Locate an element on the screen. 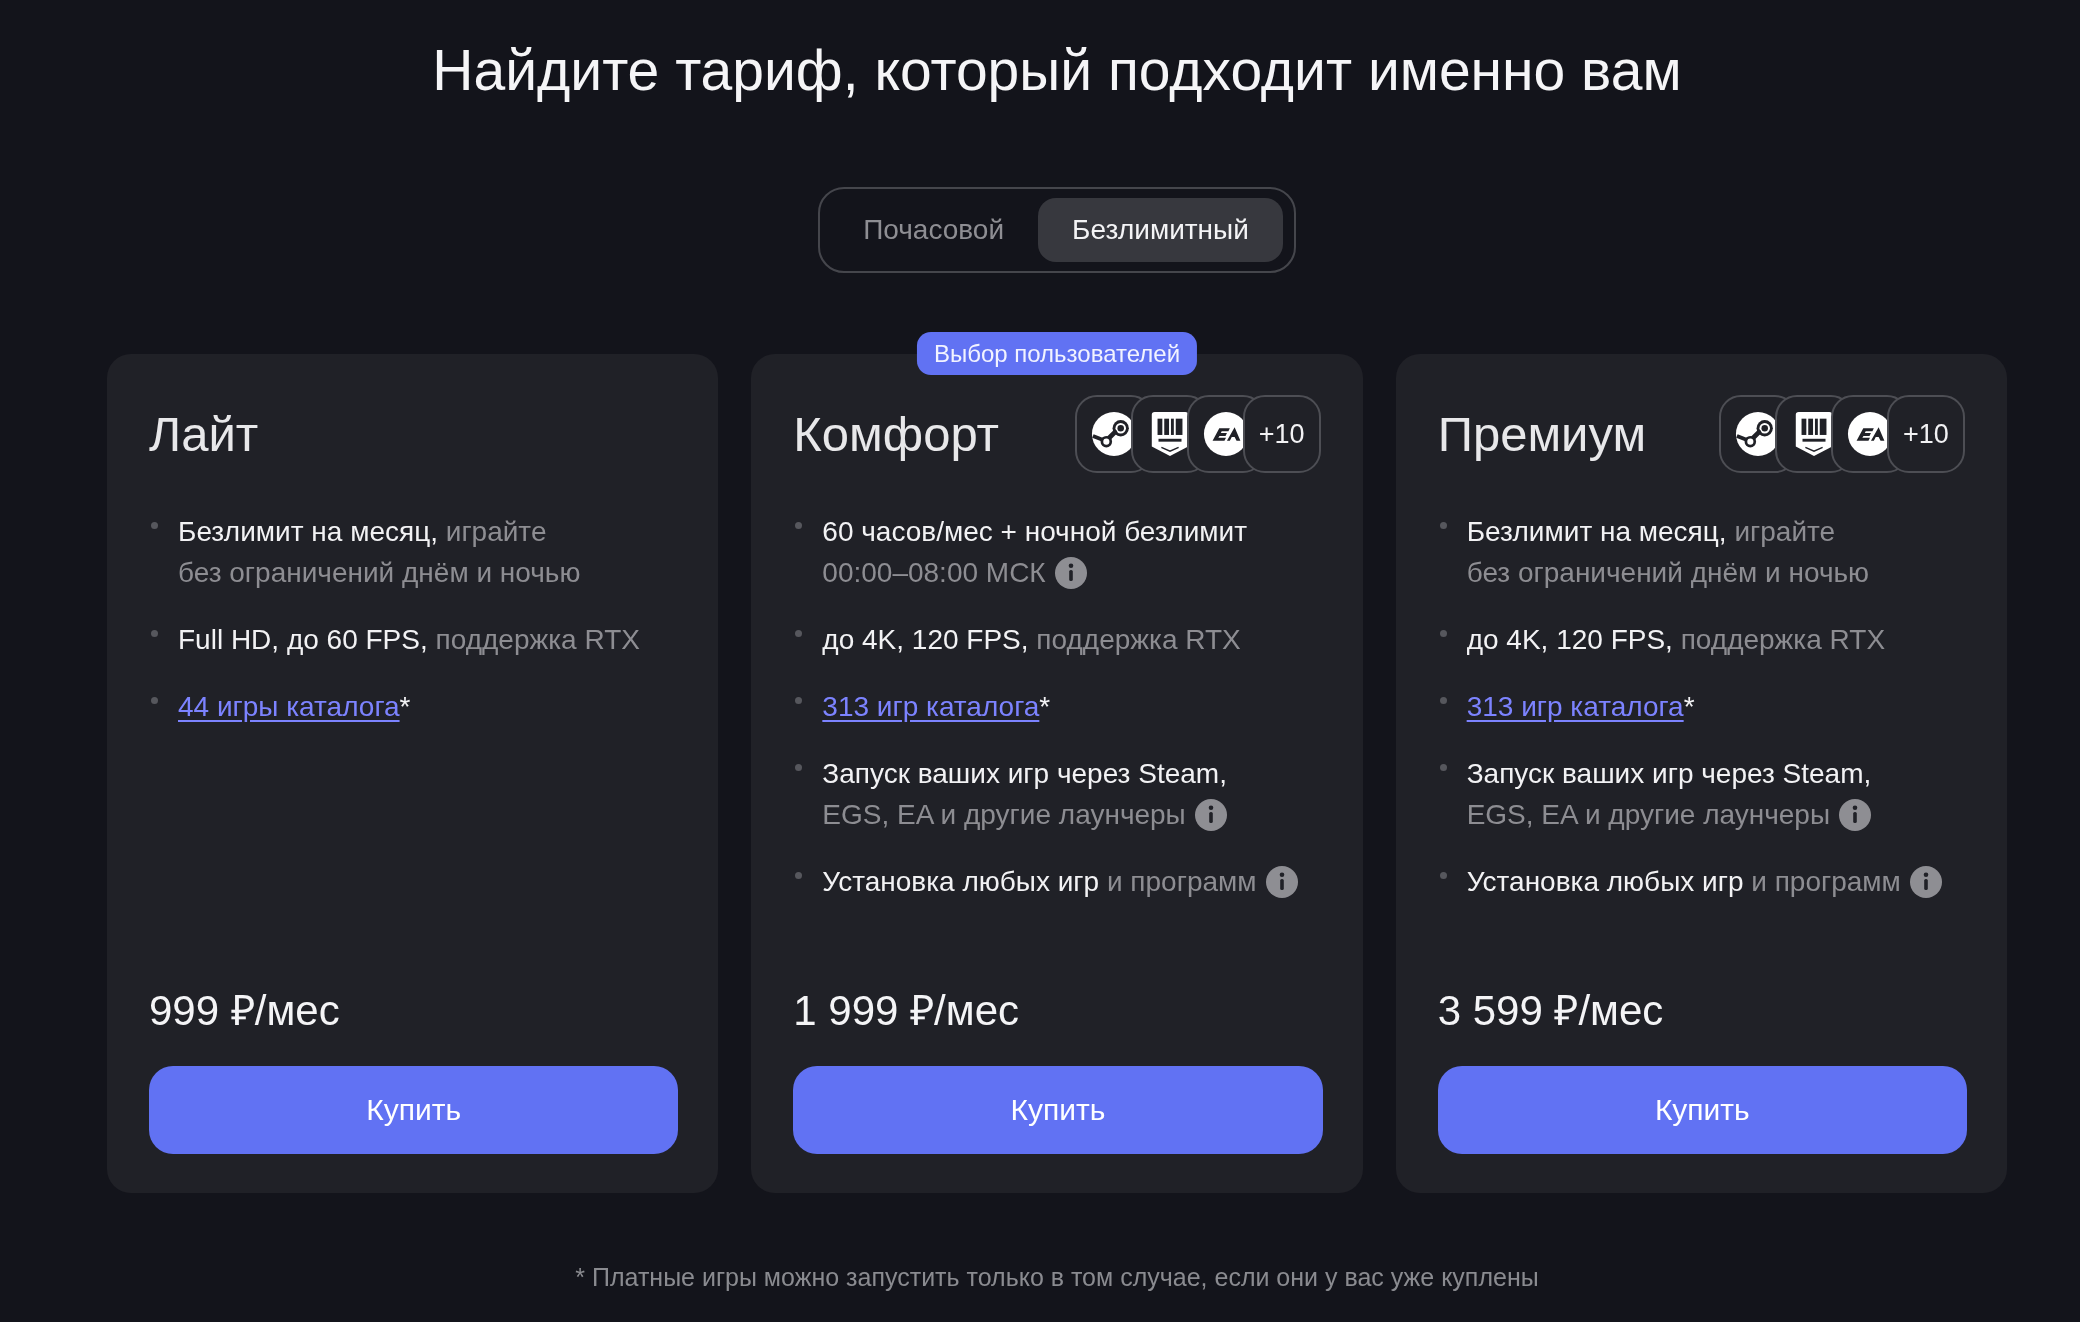 The width and height of the screenshot is (2080, 1322). plan-type-tab: Почасовой is located at coordinates (934, 230).